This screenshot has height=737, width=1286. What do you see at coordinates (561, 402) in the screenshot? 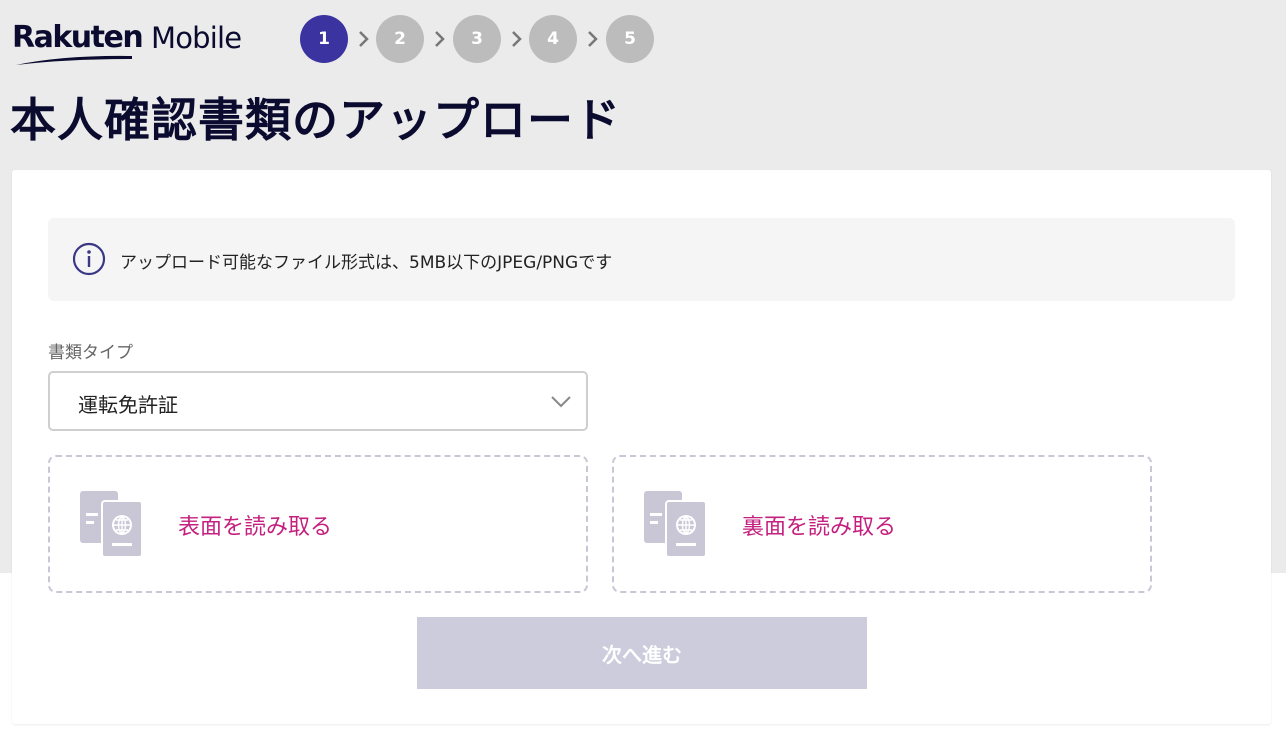
I see `chevron-down-icon` at bounding box center [561, 402].